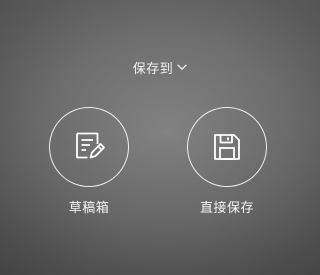 This screenshot has height=275, width=320. What do you see at coordinates (153, 69) in the screenshot?
I see `save-to-label: 保存到` at bounding box center [153, 69].